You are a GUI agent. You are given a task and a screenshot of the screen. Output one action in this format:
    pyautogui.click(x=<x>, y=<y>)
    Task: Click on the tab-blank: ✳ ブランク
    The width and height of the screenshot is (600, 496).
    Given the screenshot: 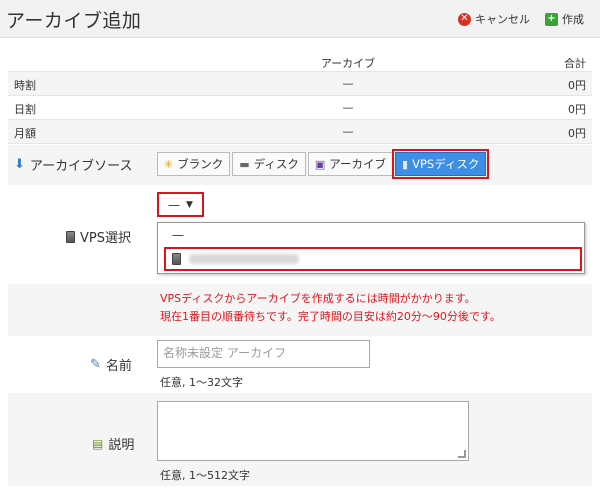 What is the action you would take?
    pyautogui.click(x=194, y=164)
    